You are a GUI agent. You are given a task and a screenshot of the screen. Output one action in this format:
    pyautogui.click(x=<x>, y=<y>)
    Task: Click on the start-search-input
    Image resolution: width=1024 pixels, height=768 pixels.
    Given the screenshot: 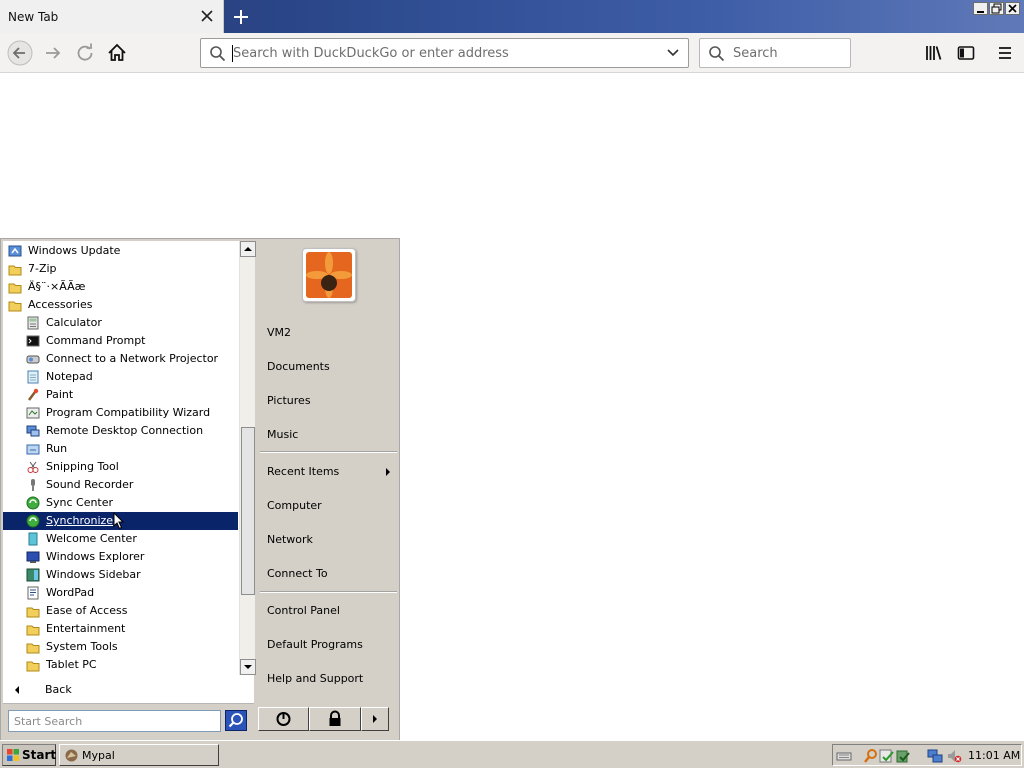 What is the action you would take?
    pyautogui.click(x=114, y=721)
    